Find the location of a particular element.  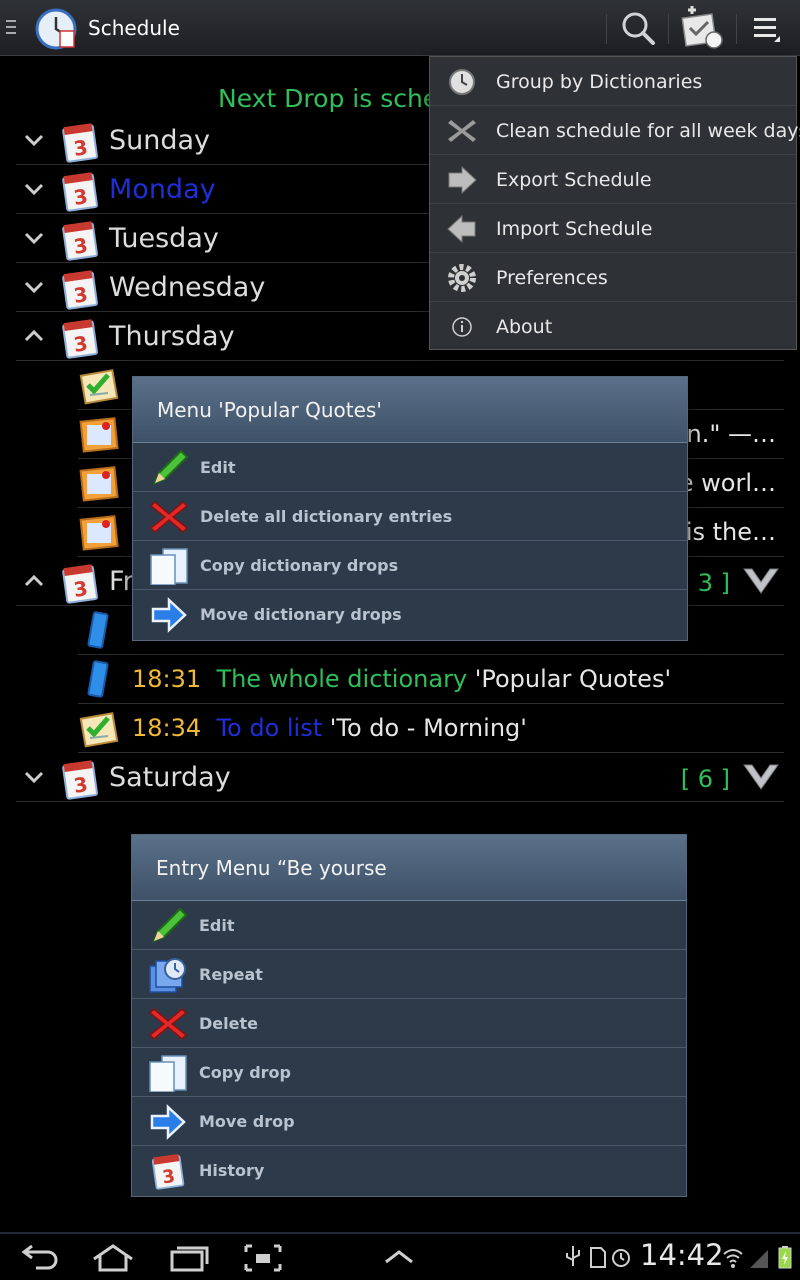

overflow-menu-icon is located at coordinates (770, 28).